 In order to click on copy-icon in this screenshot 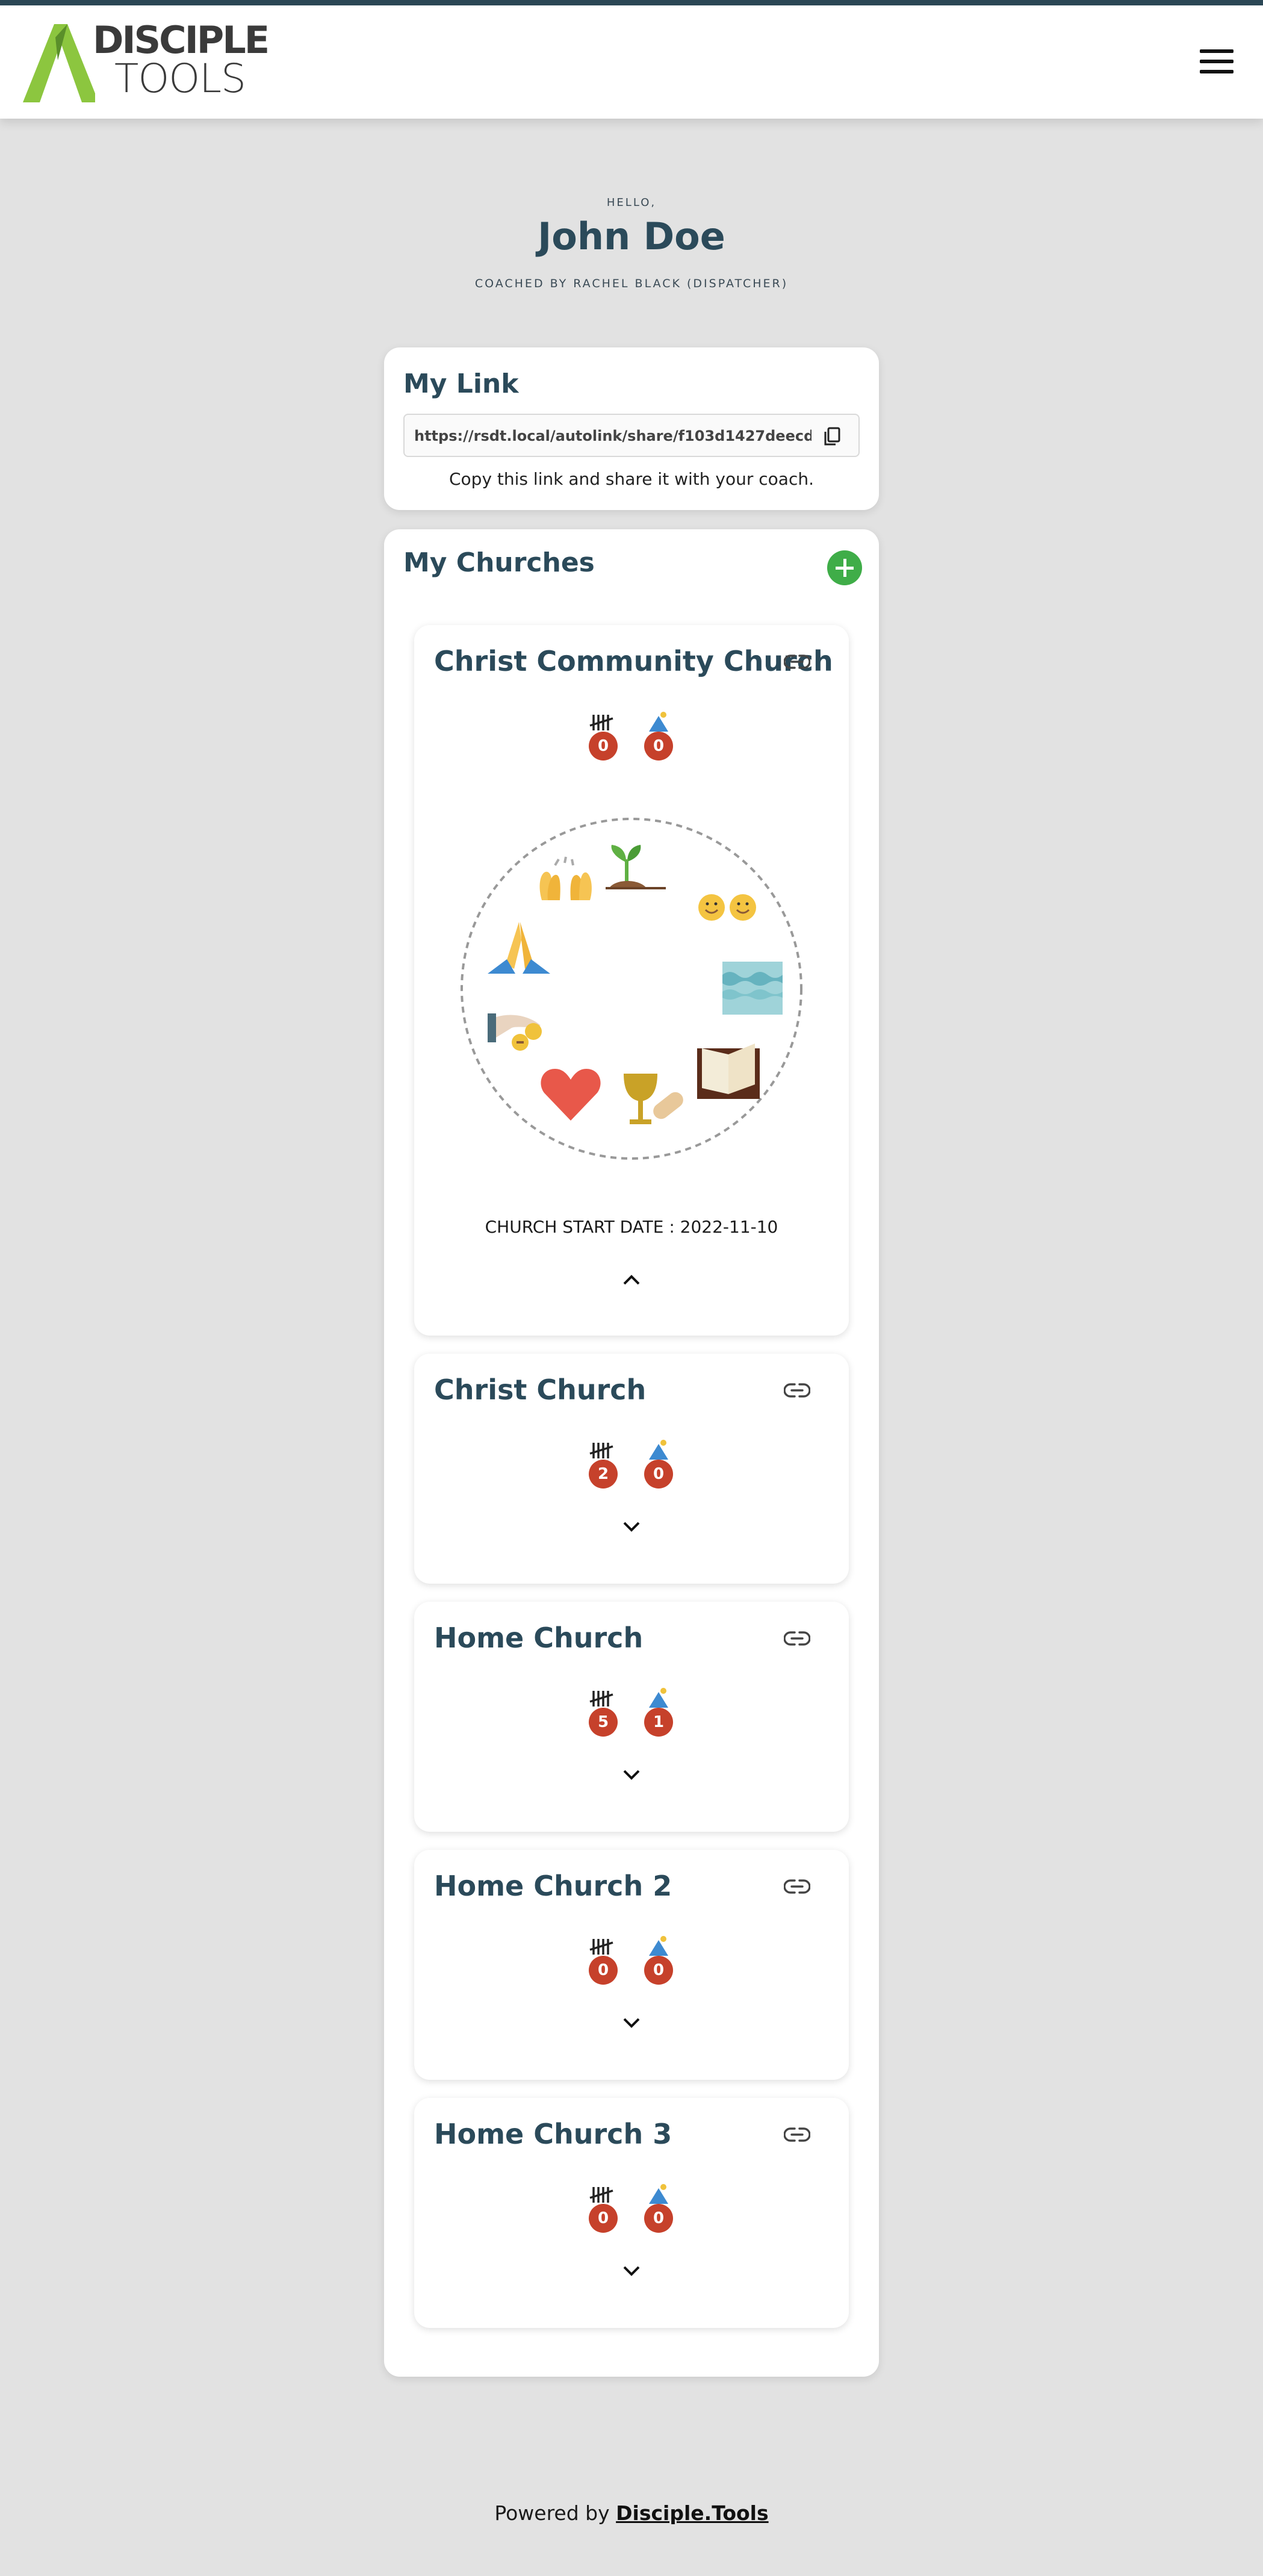, I will do `click(832, 437)`.